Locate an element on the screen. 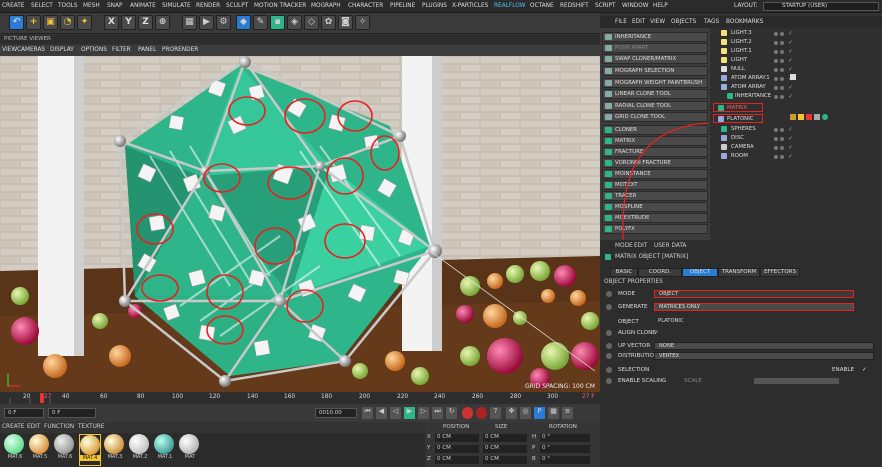 The image size is (882, 467). menu-window: WINDOW is located at coordinates (635, 6).